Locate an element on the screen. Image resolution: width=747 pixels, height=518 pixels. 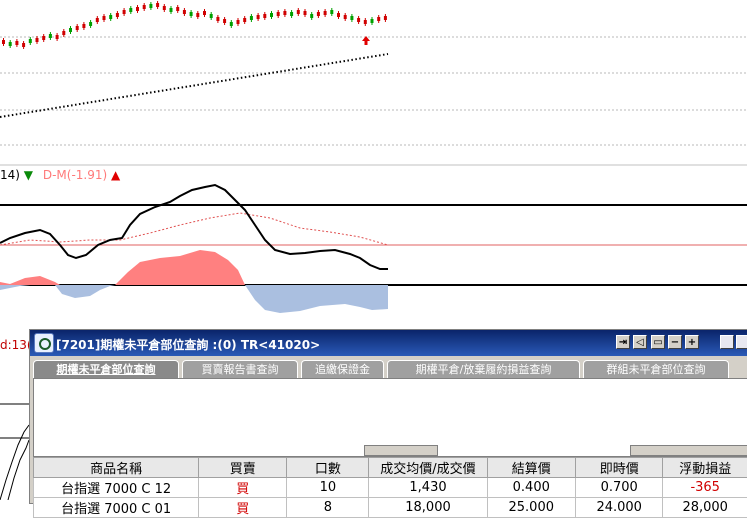
col-live-price: 即時價 is located at coordinates (618, 468).